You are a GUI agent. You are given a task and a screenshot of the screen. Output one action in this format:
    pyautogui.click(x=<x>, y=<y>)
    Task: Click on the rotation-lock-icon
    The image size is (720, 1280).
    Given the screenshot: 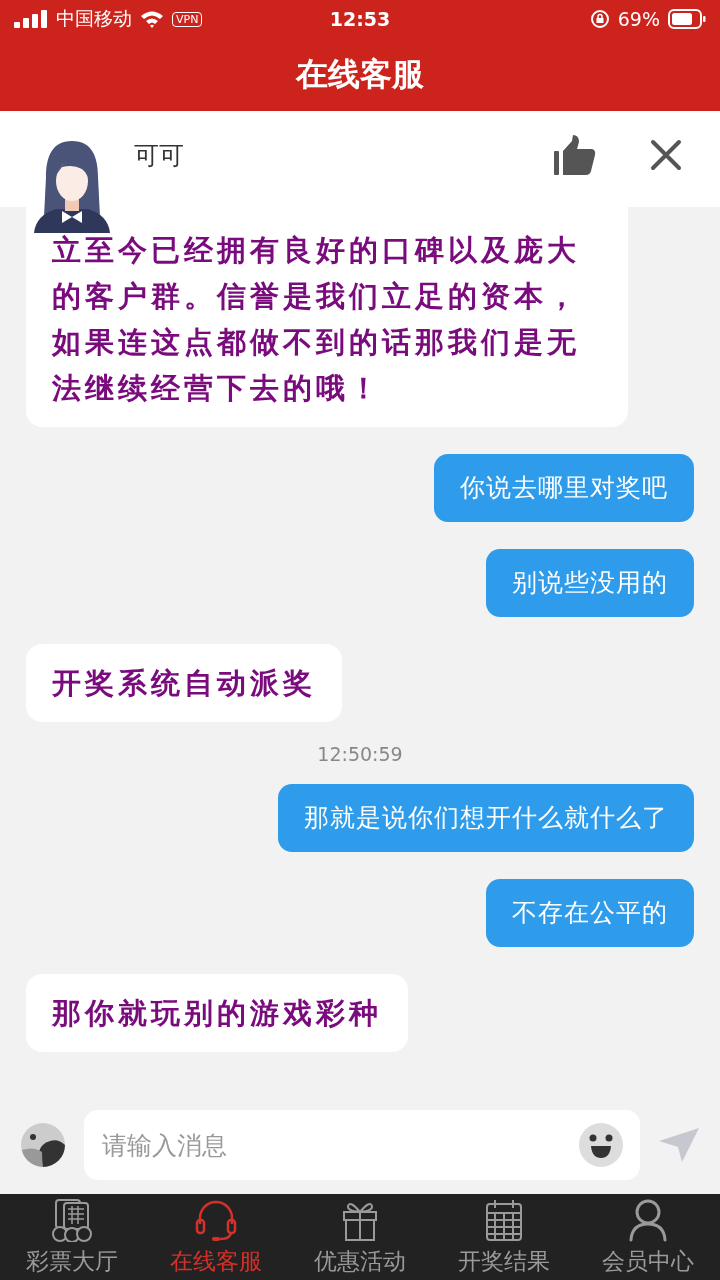 What is the action you would take?
    pyautogui.click(x=599, y=19)
    